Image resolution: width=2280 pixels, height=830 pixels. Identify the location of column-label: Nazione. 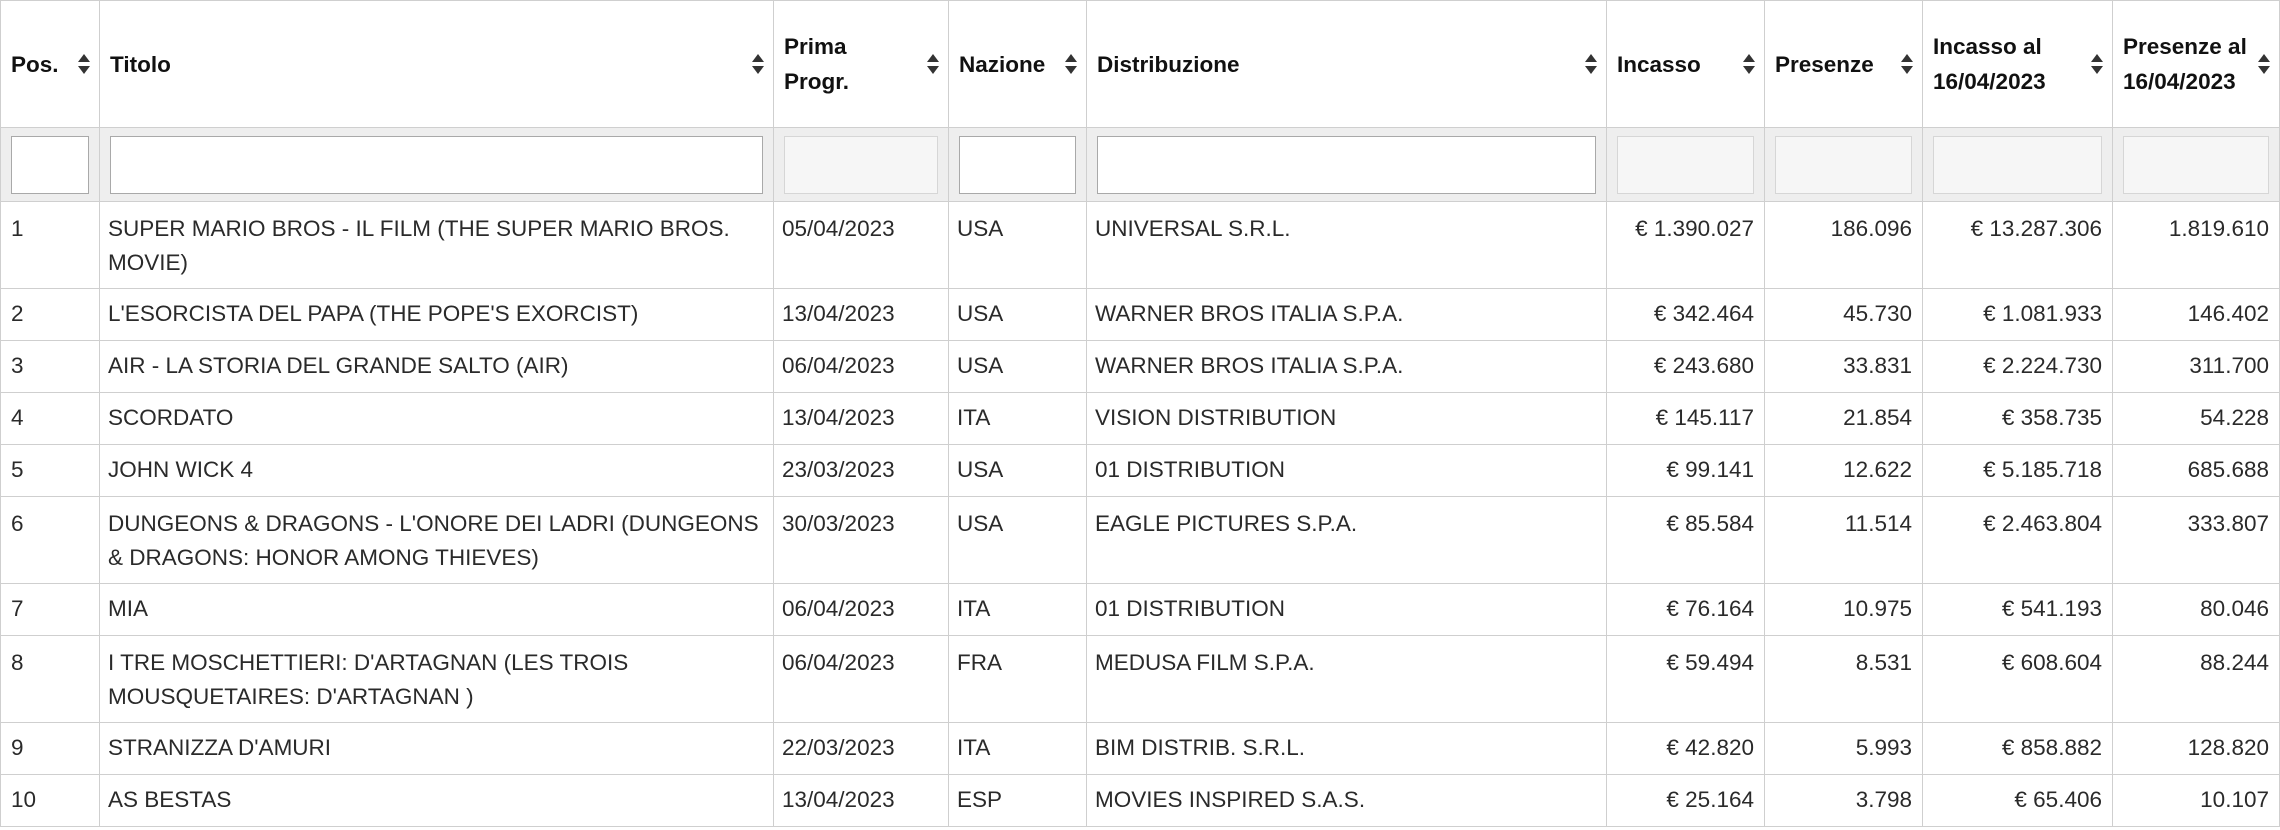
(1002, 64).